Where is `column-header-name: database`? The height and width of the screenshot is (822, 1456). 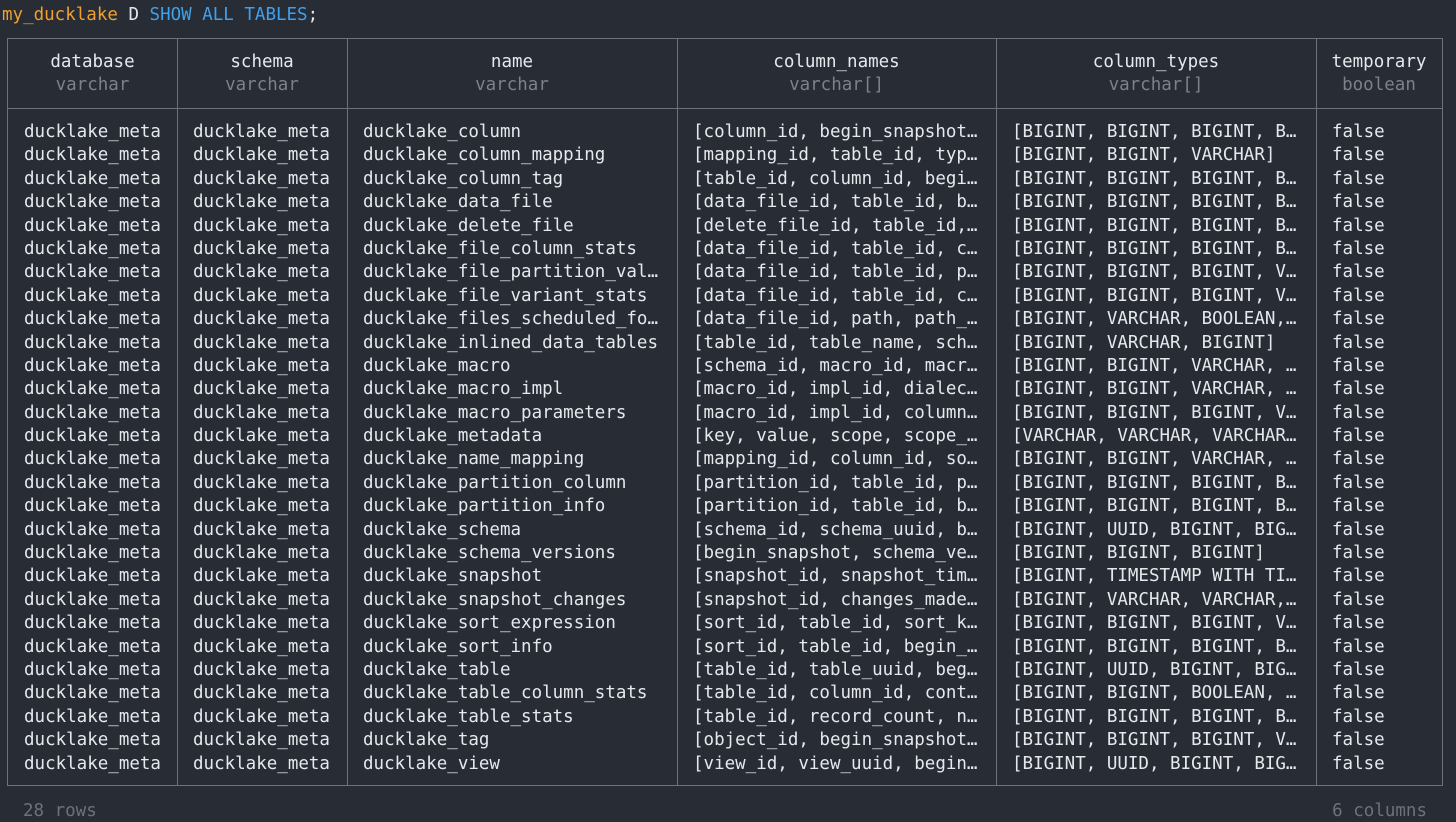
column-header-name: database is located at coordinates (92, 62).